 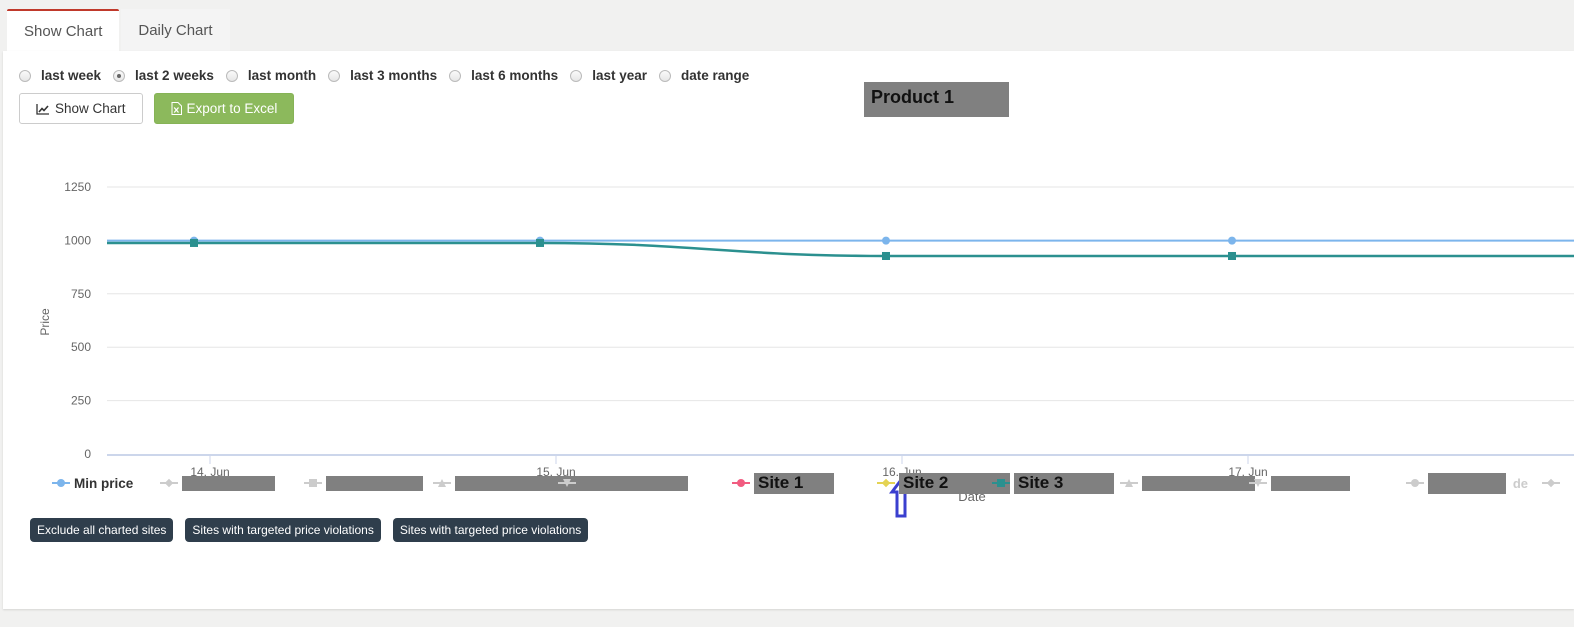 What do you see at coordinates (102, 530) in the screenshot?
I see `exclude-all-sites-button: Exclude all charted sites` at bounding box center [102, 530].